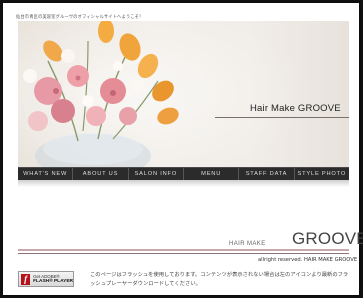 This screenshot has height=298, width=363. I want to click on hero-divider, so click(282, 117).